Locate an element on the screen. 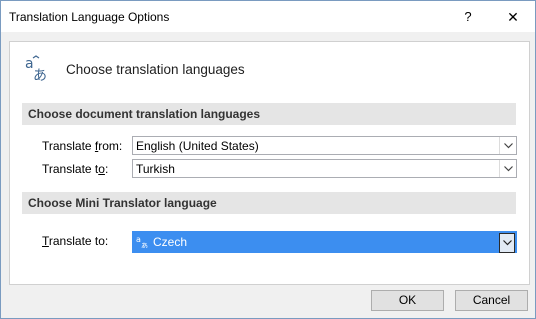 The height and width of the screenshot is (319, 536). help-button: ? is located at coordinates (468, 17).